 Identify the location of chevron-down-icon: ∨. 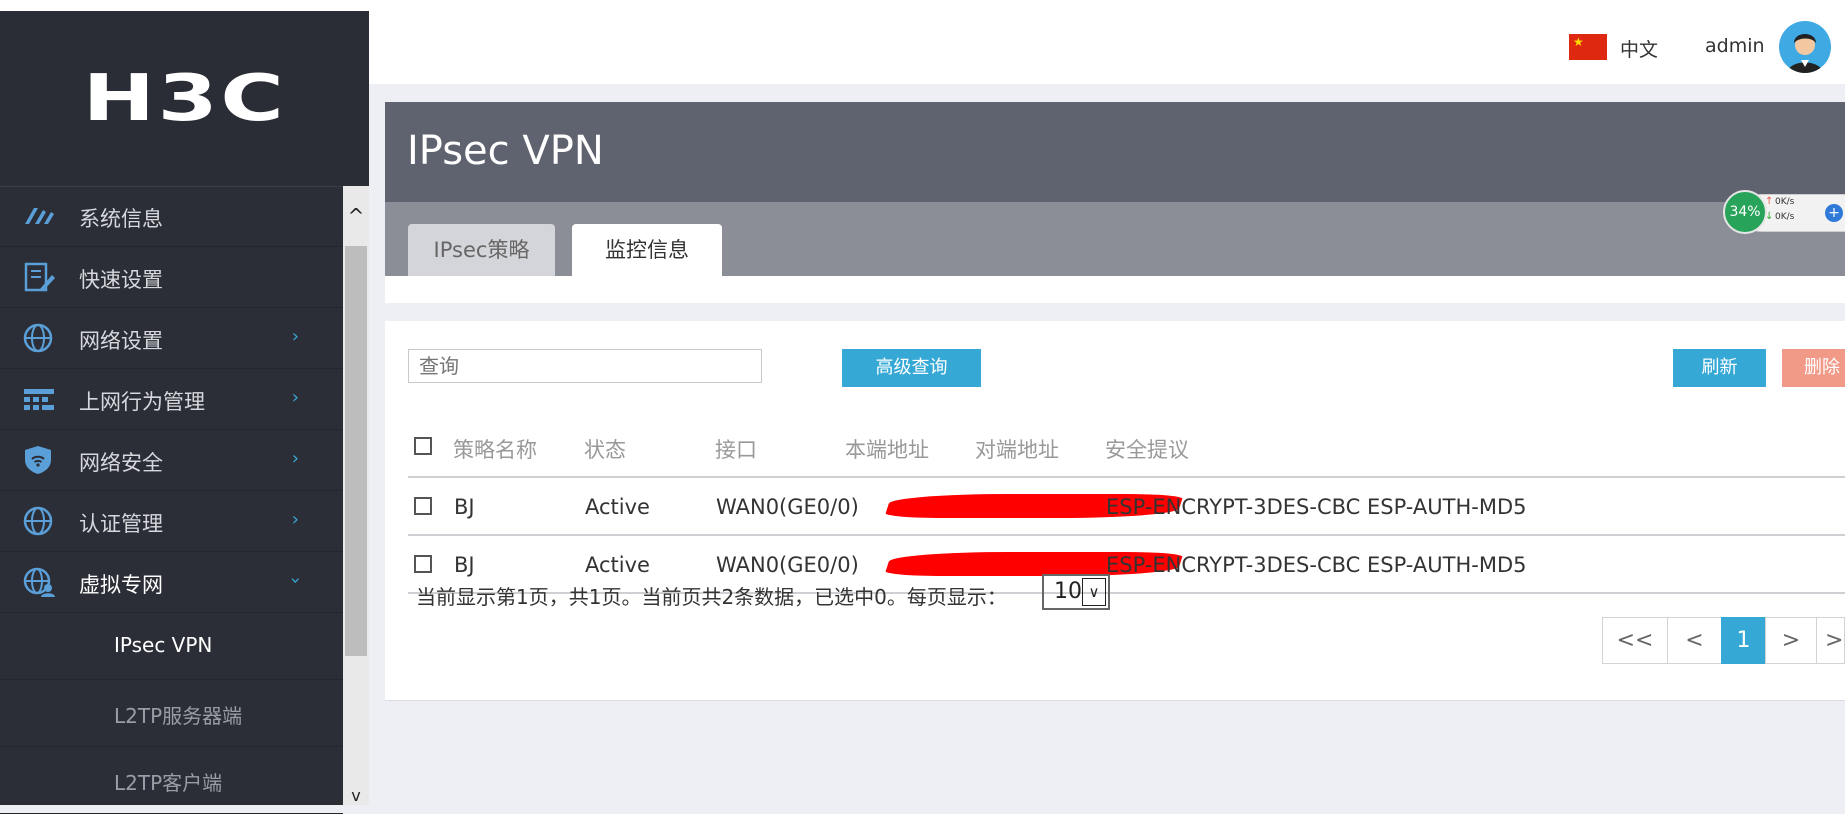
(1094, 592).